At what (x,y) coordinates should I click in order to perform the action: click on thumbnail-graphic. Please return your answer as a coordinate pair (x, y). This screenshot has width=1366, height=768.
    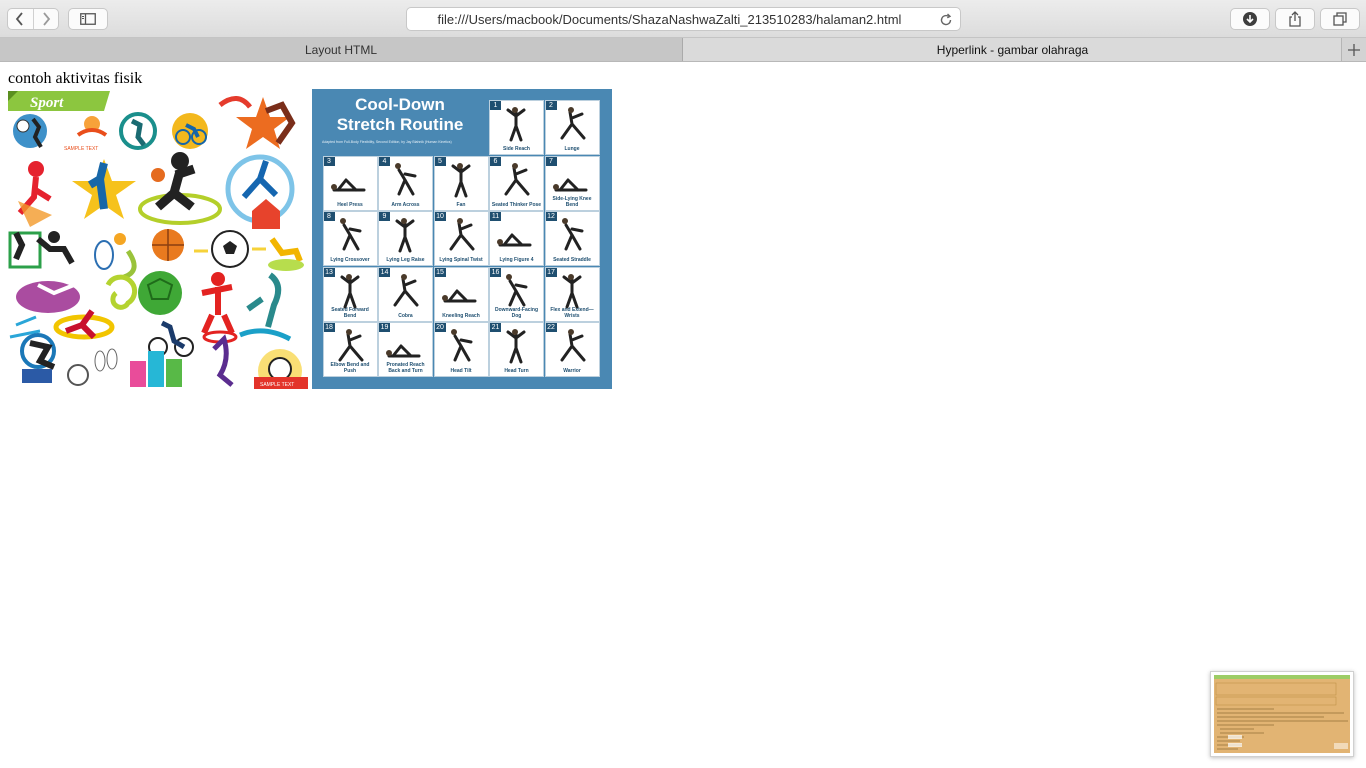
    Looking at the image, I should click on (1282, 712).